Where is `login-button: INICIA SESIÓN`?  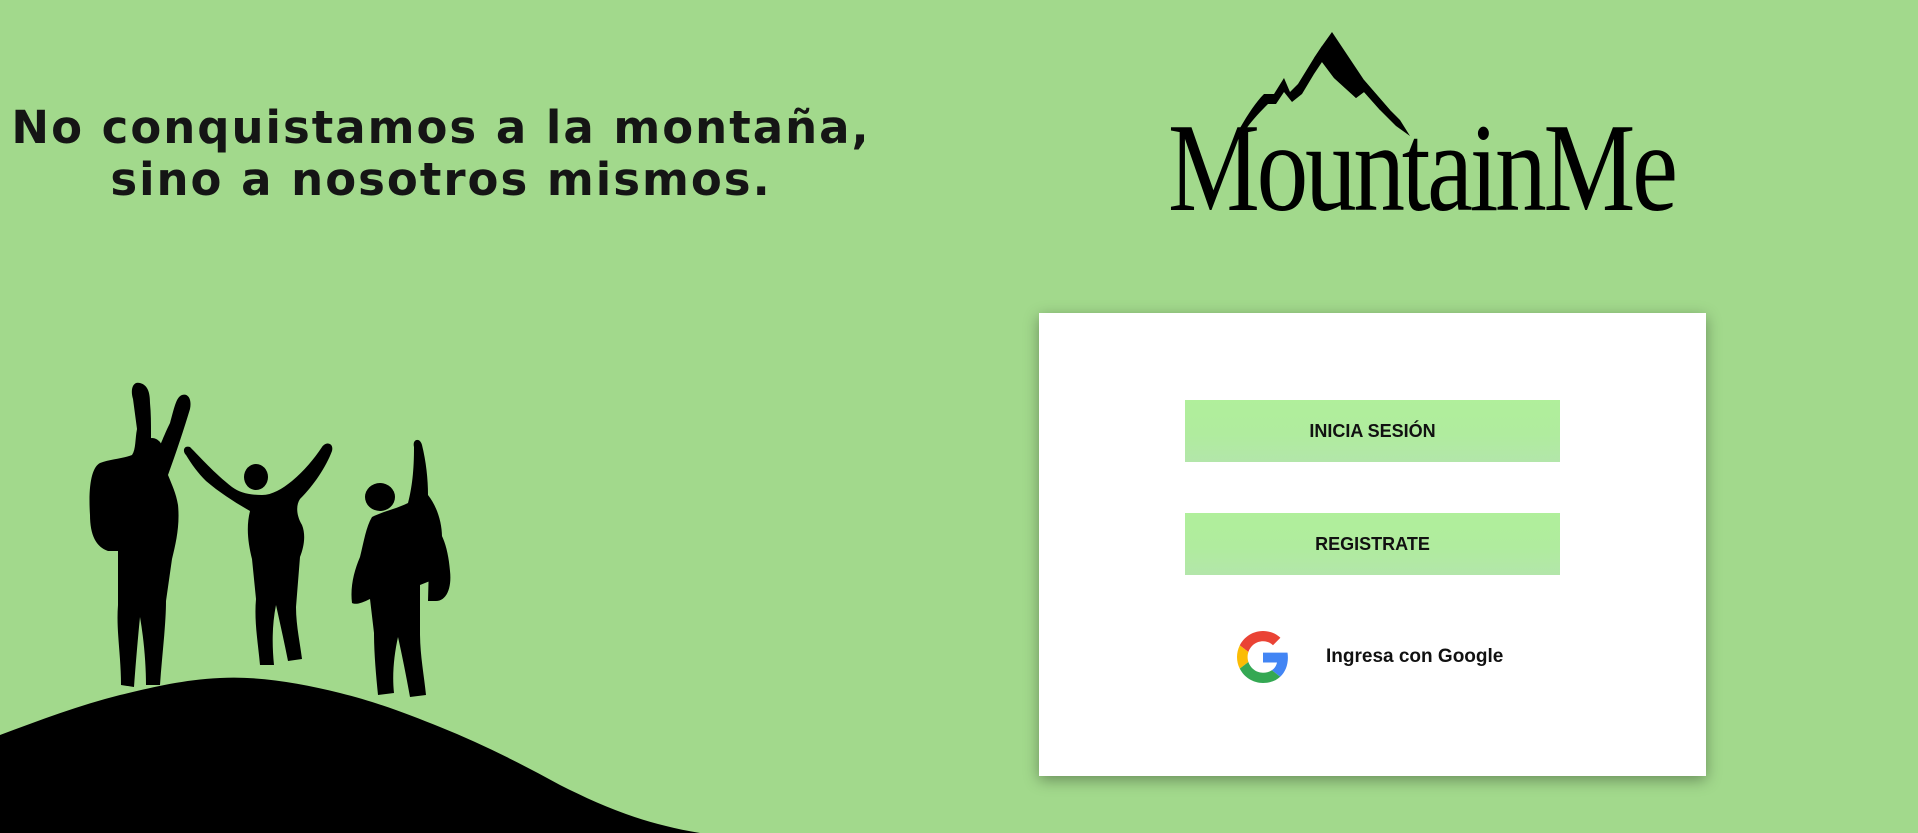 login-button: INICIA SESIÓN is located at coordinates (1372, 431).